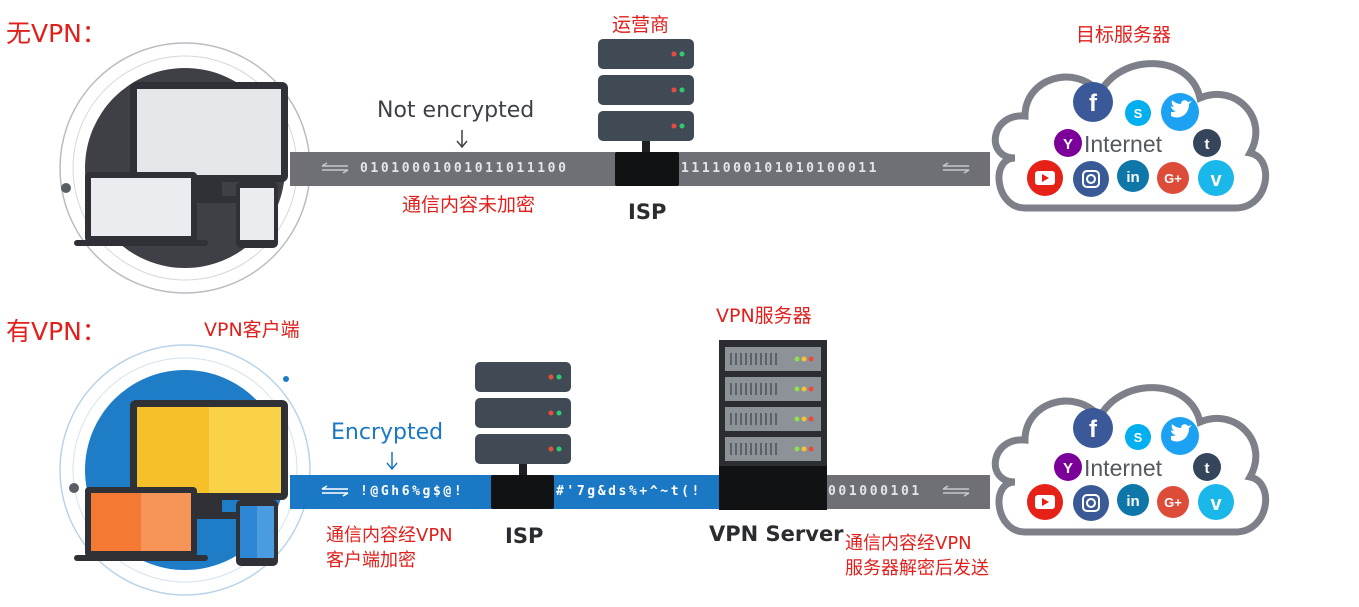 This screenshot has height=607, width=1359. I want to click on vpn-server-label: VPN Server, so click(776, 534).